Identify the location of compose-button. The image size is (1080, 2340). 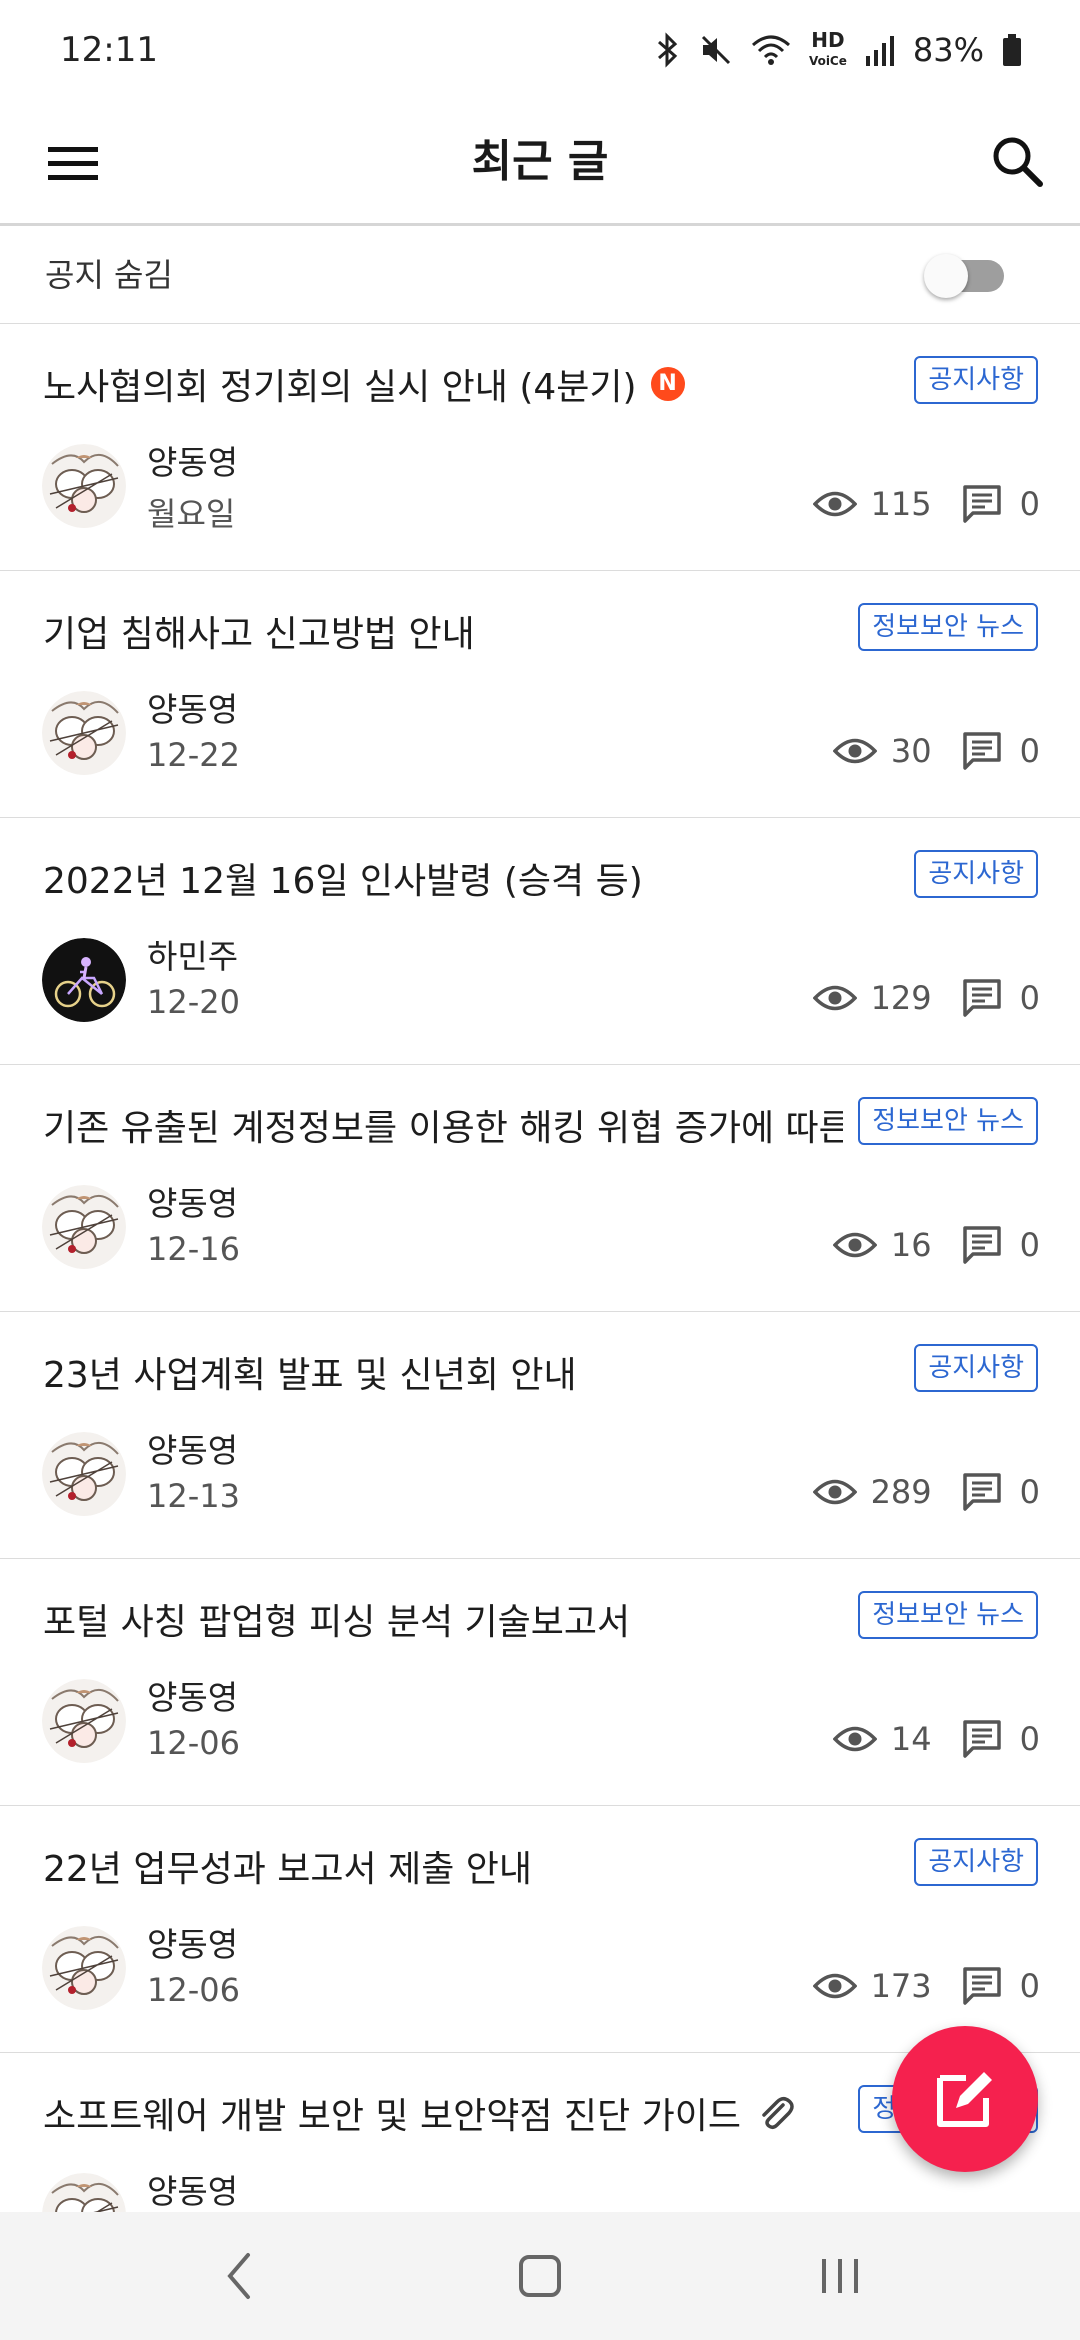
(965, 2099).